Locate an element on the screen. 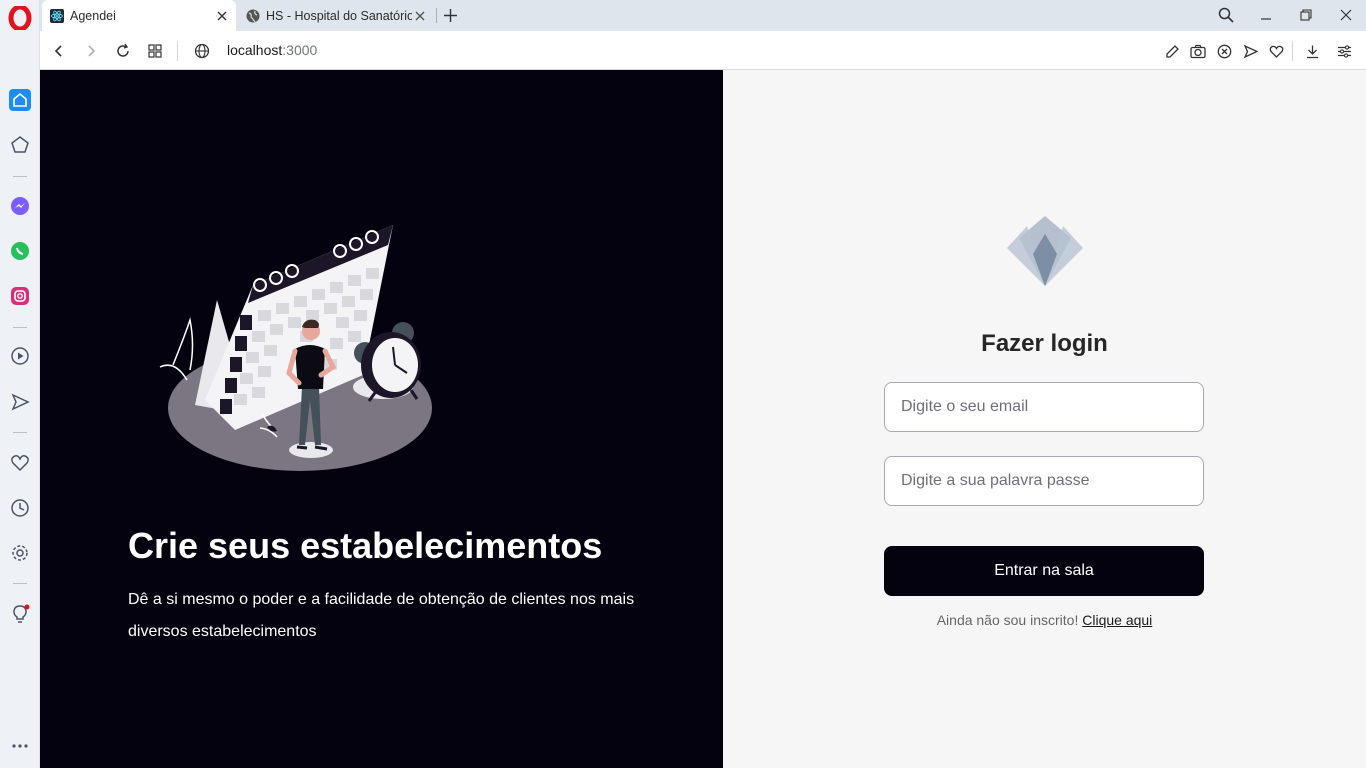 The height and width of the screenshot is (768, 1366). globe-icon is located at coordinates (253, 16).